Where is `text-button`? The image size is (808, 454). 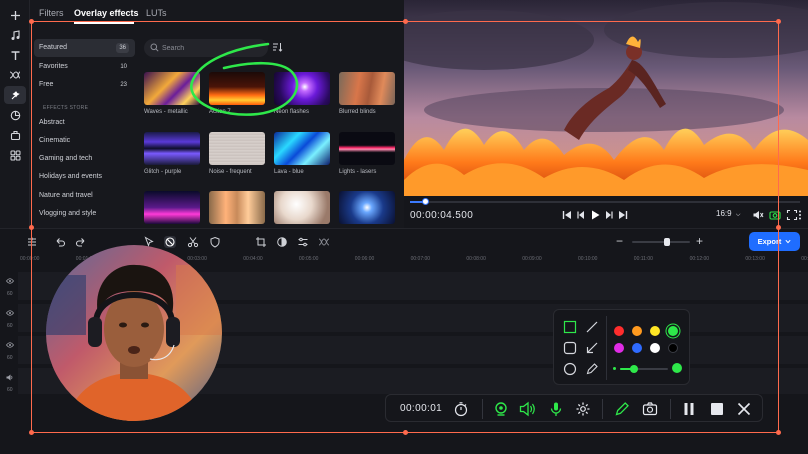 text-button is located at coordinates (15, 55).